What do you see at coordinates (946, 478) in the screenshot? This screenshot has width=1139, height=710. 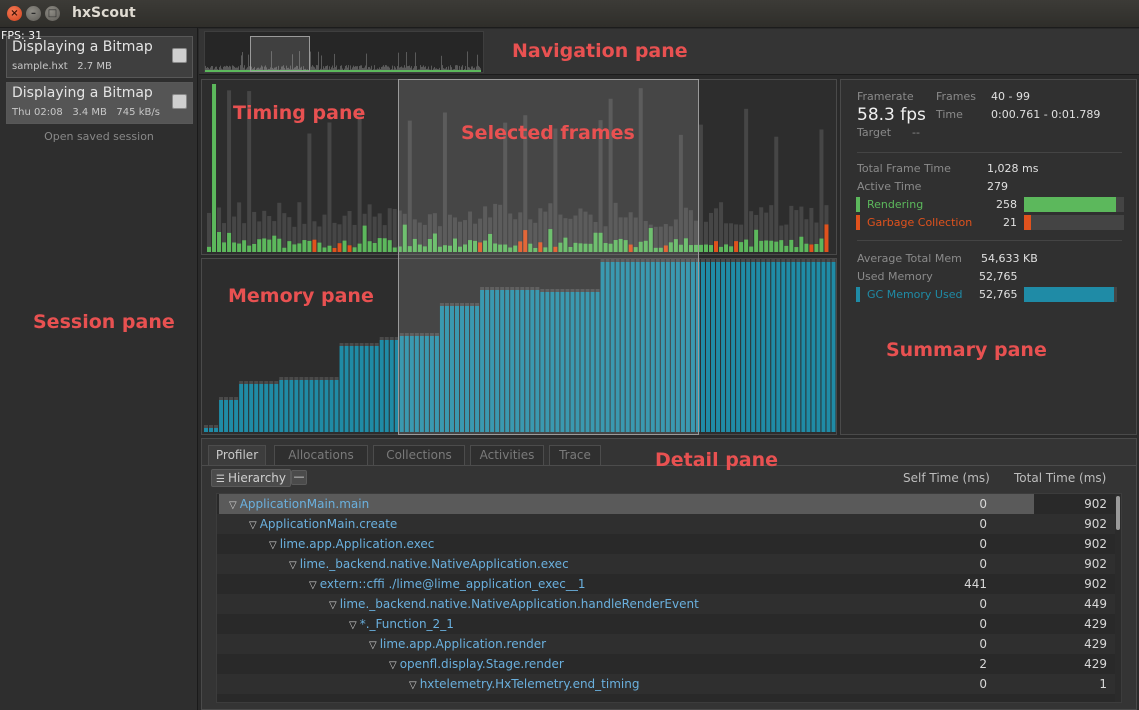 I see `self-time-column-header: Self Time (ms)` at bounding box center [946, 478].